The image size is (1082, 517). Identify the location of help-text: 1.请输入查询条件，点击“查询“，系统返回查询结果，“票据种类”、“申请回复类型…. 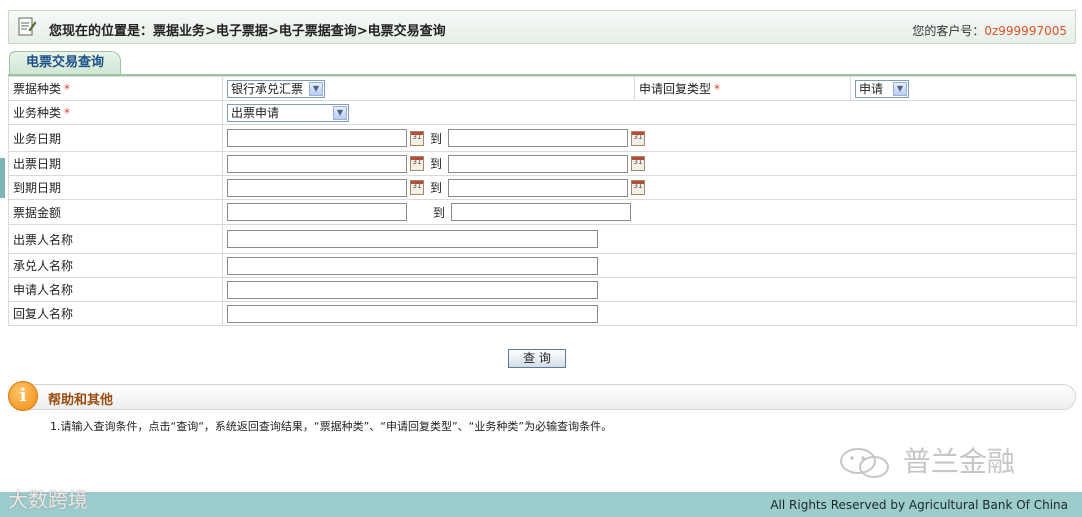
(331, 426).